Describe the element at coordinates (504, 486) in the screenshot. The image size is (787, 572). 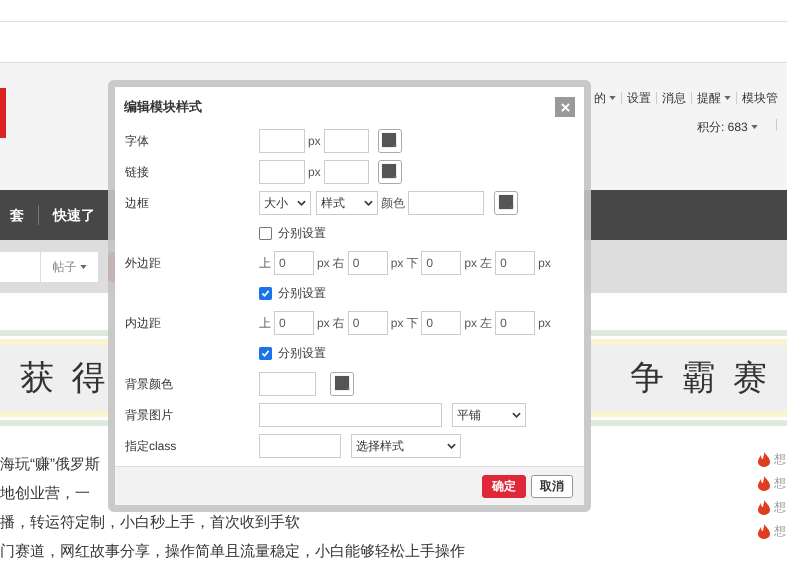
I see `confirm-button: 确定` at that location.